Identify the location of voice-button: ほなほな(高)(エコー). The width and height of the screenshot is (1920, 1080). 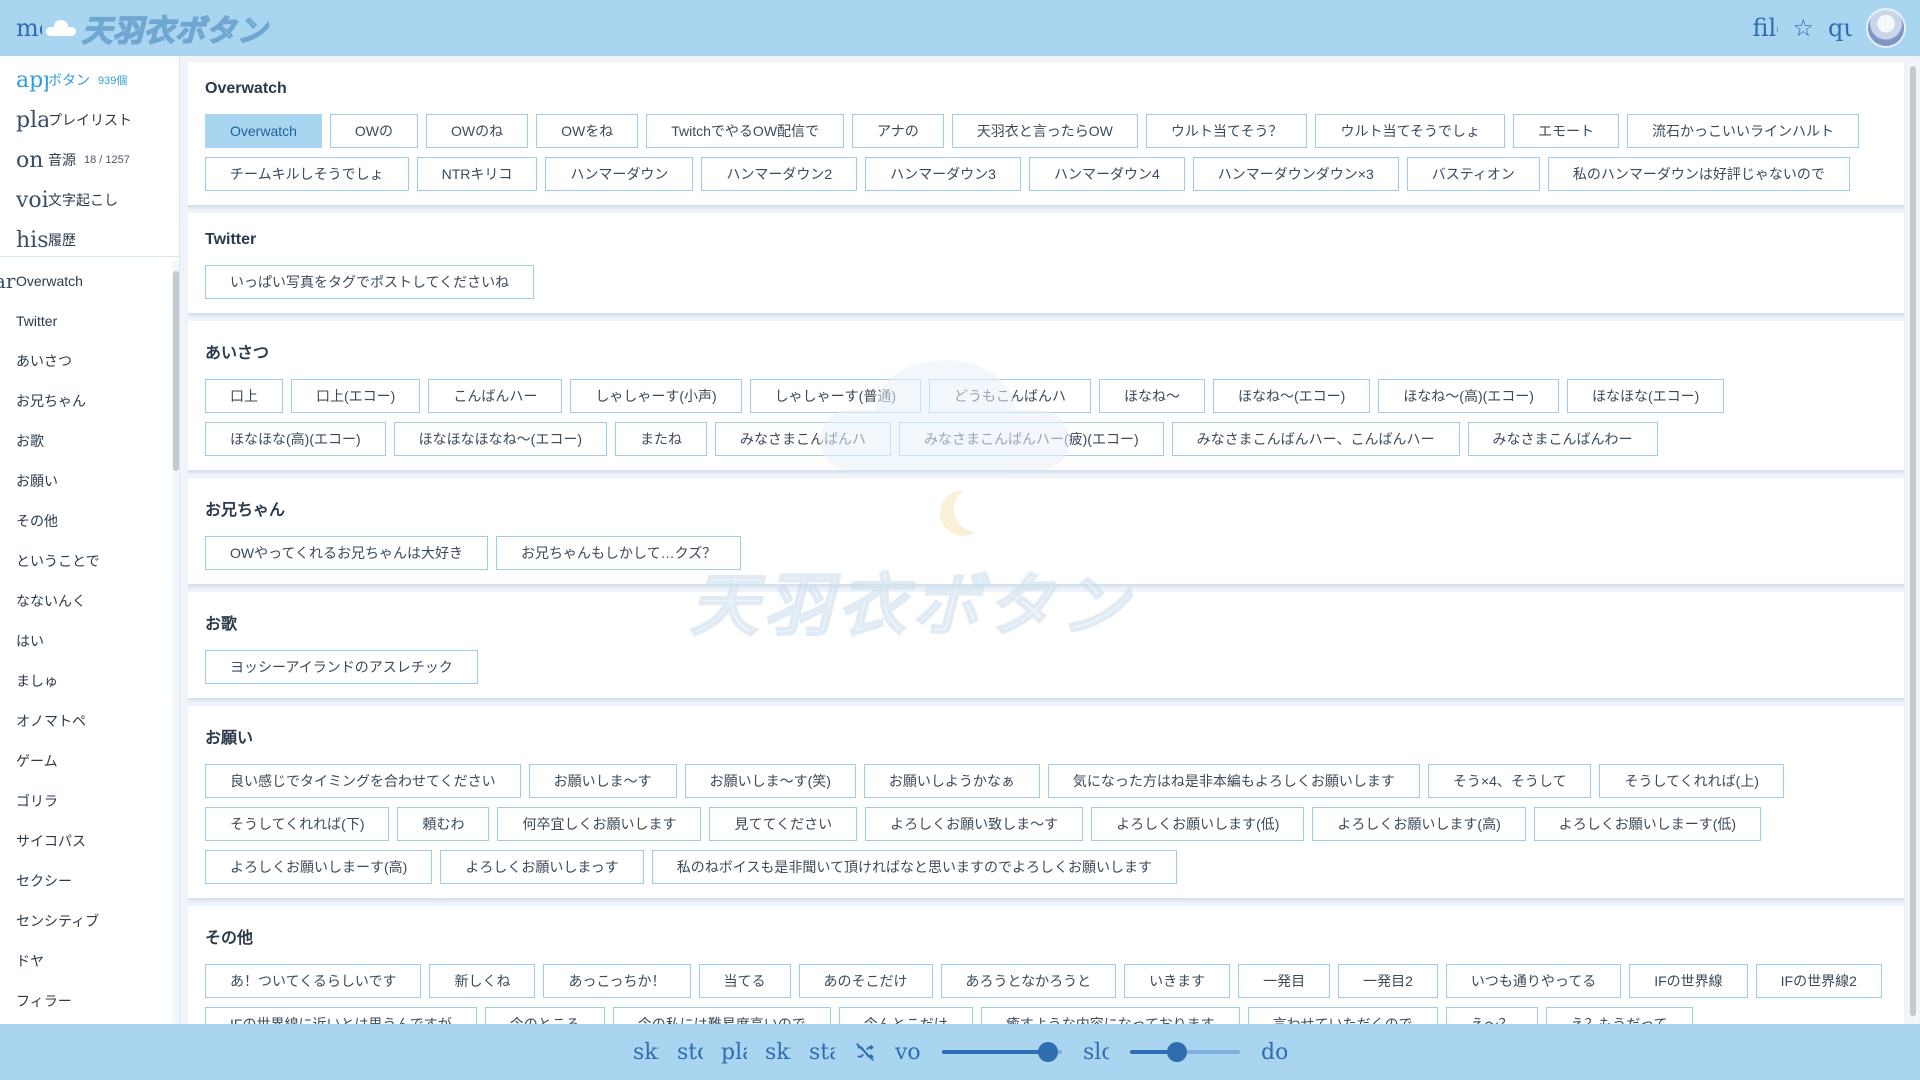
(295, 439).